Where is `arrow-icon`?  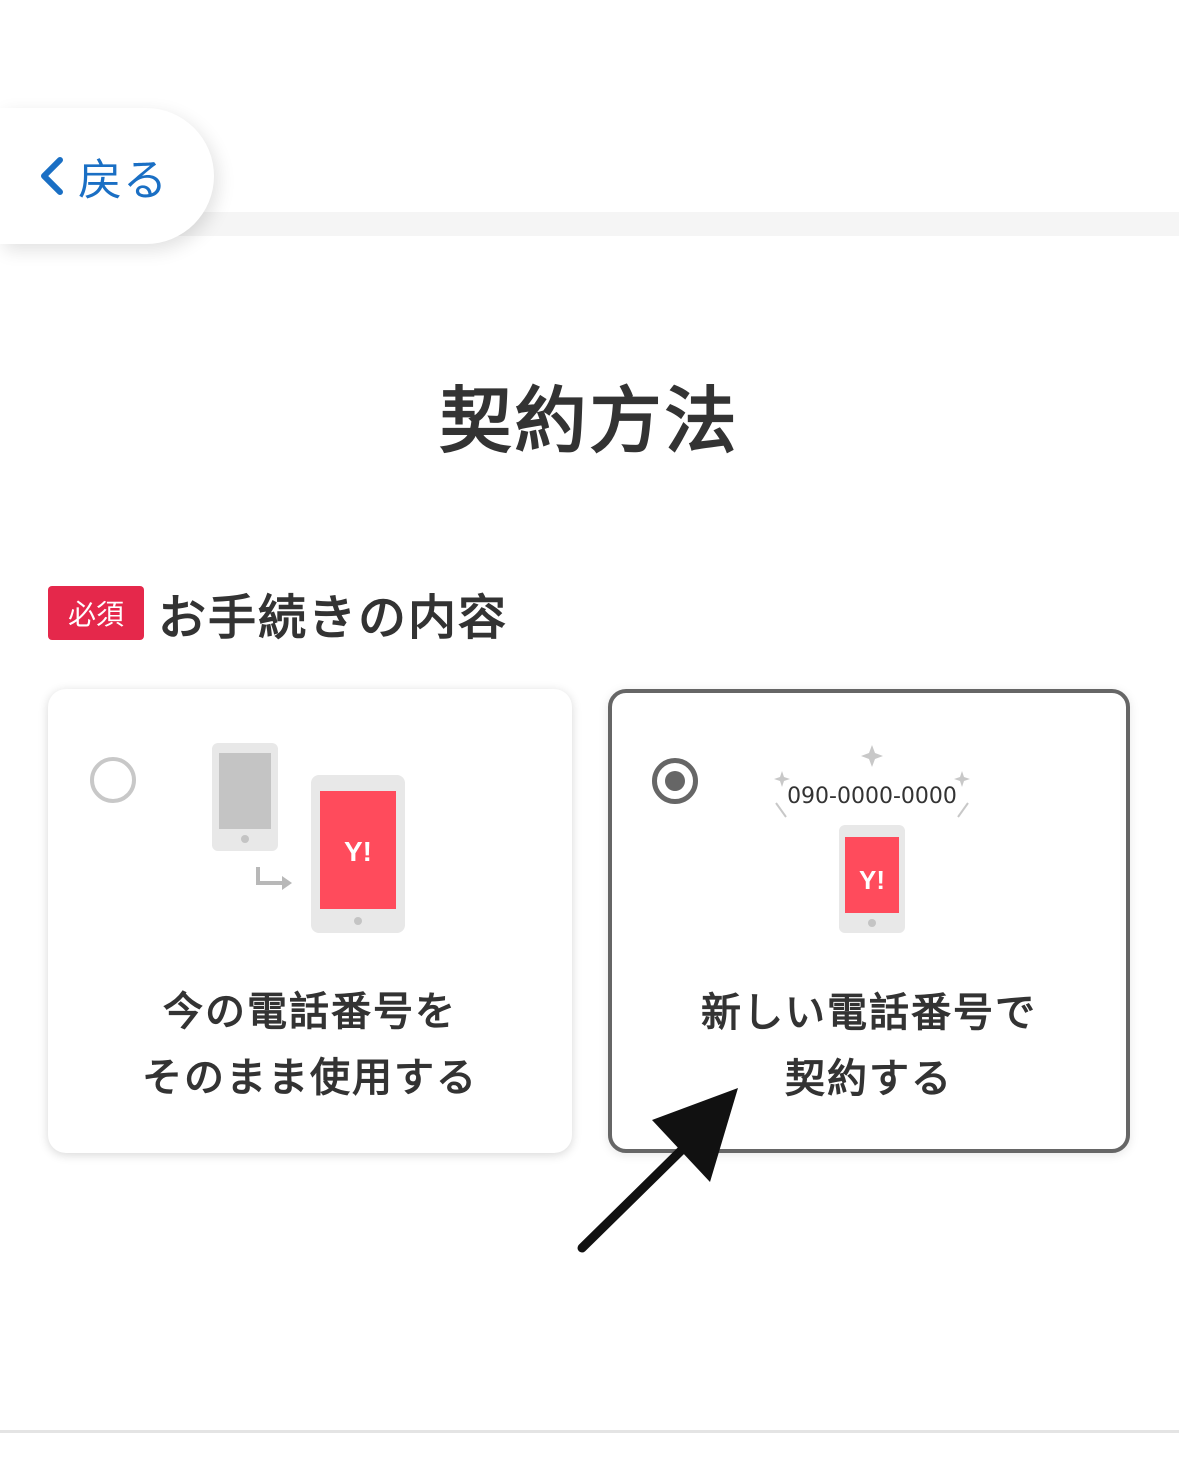 arrow-icon is located at coordinates (657, 1170).